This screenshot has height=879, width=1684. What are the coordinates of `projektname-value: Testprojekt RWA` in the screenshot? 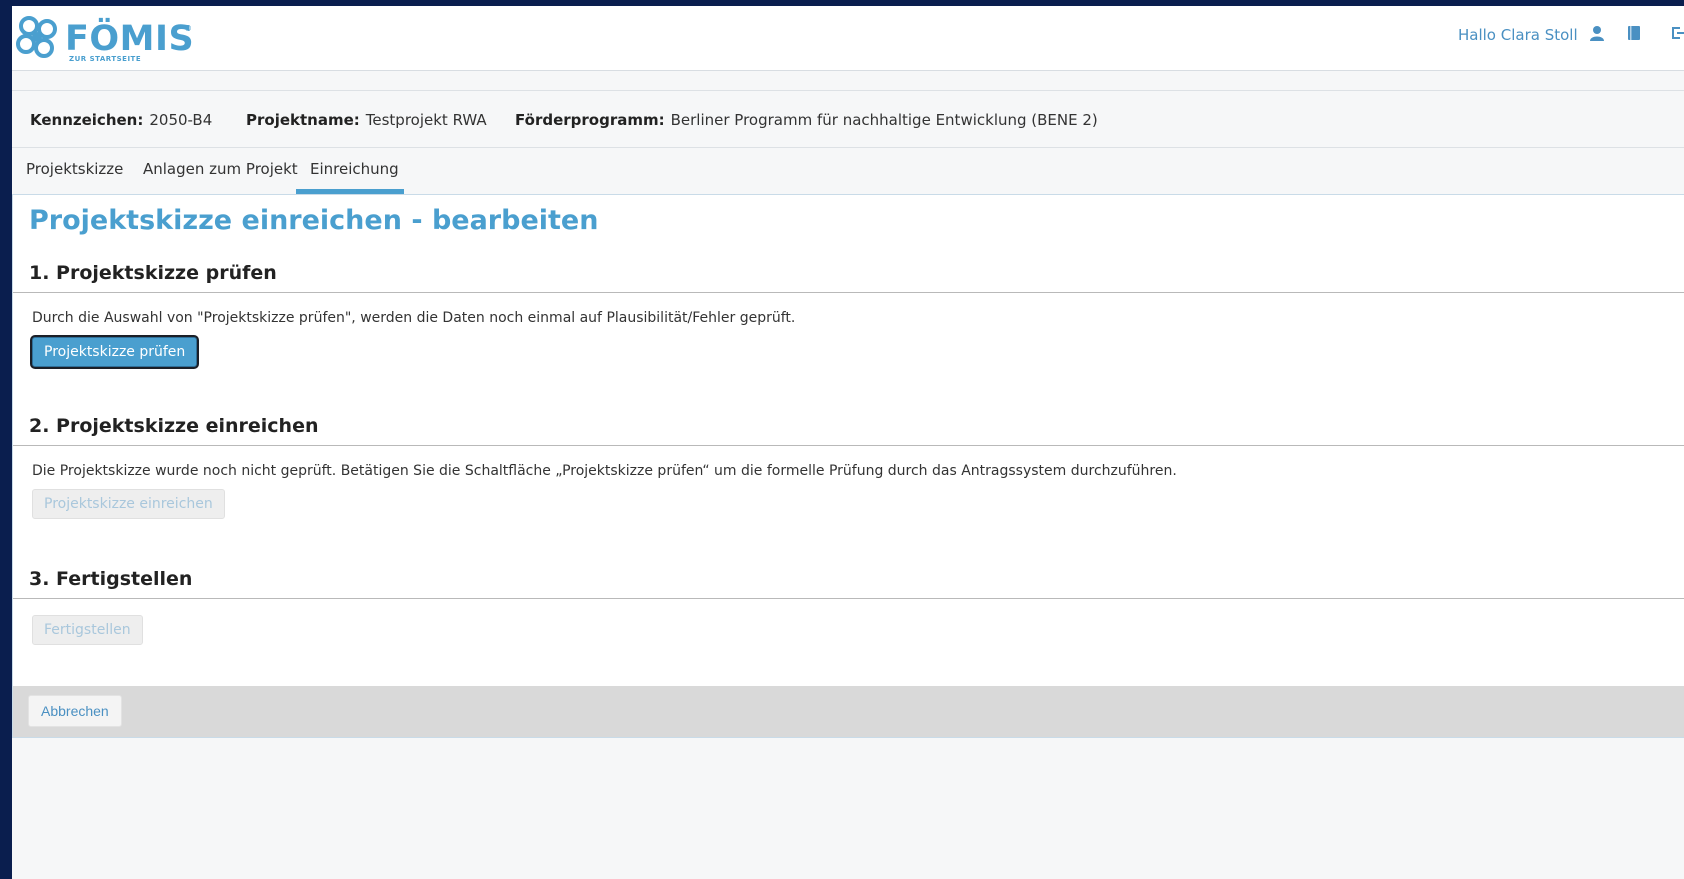 It's located at (426, 120).